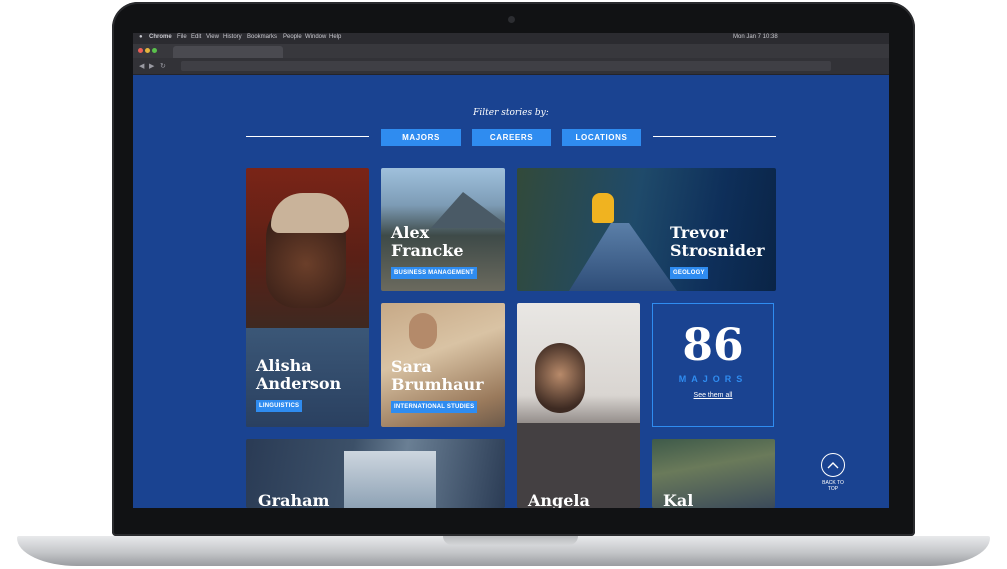 The width and height of the screenshot is (1007, 569). I want to click on menu-item-window: Window, so click(315, 37).